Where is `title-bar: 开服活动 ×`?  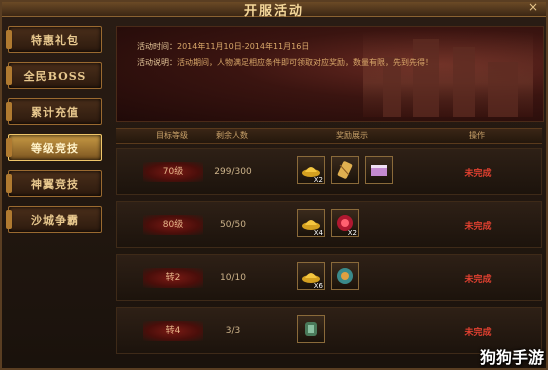
title-bar: 开服活动 × is located at coordinates (274, 9).